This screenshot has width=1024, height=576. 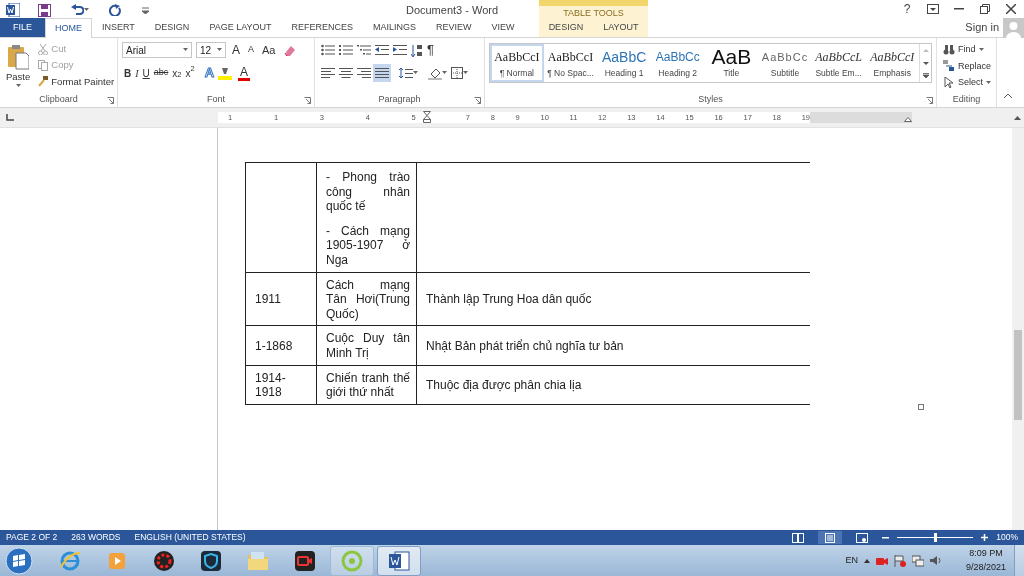 What do you see at coordinates (886, 537) in the screenshot?
I see `zoom-out-icon` at bounding box center [886, 537].